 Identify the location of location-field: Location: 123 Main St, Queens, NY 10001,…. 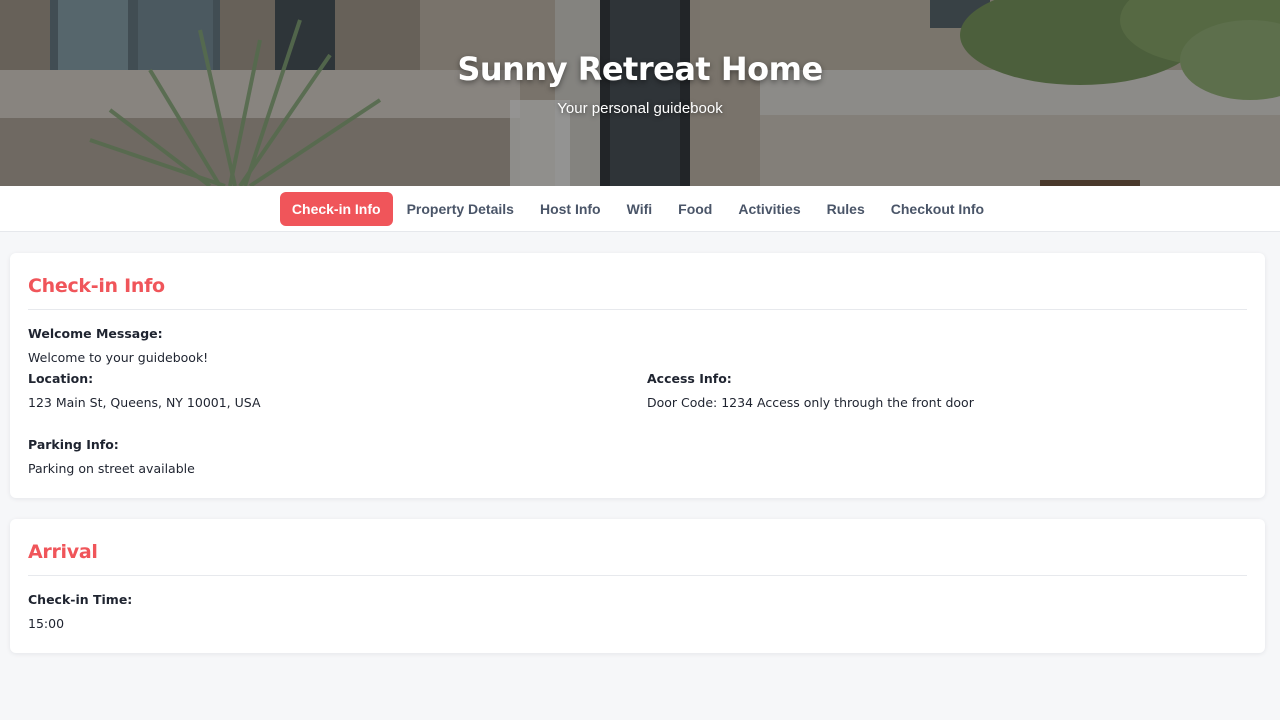
(337, 390).